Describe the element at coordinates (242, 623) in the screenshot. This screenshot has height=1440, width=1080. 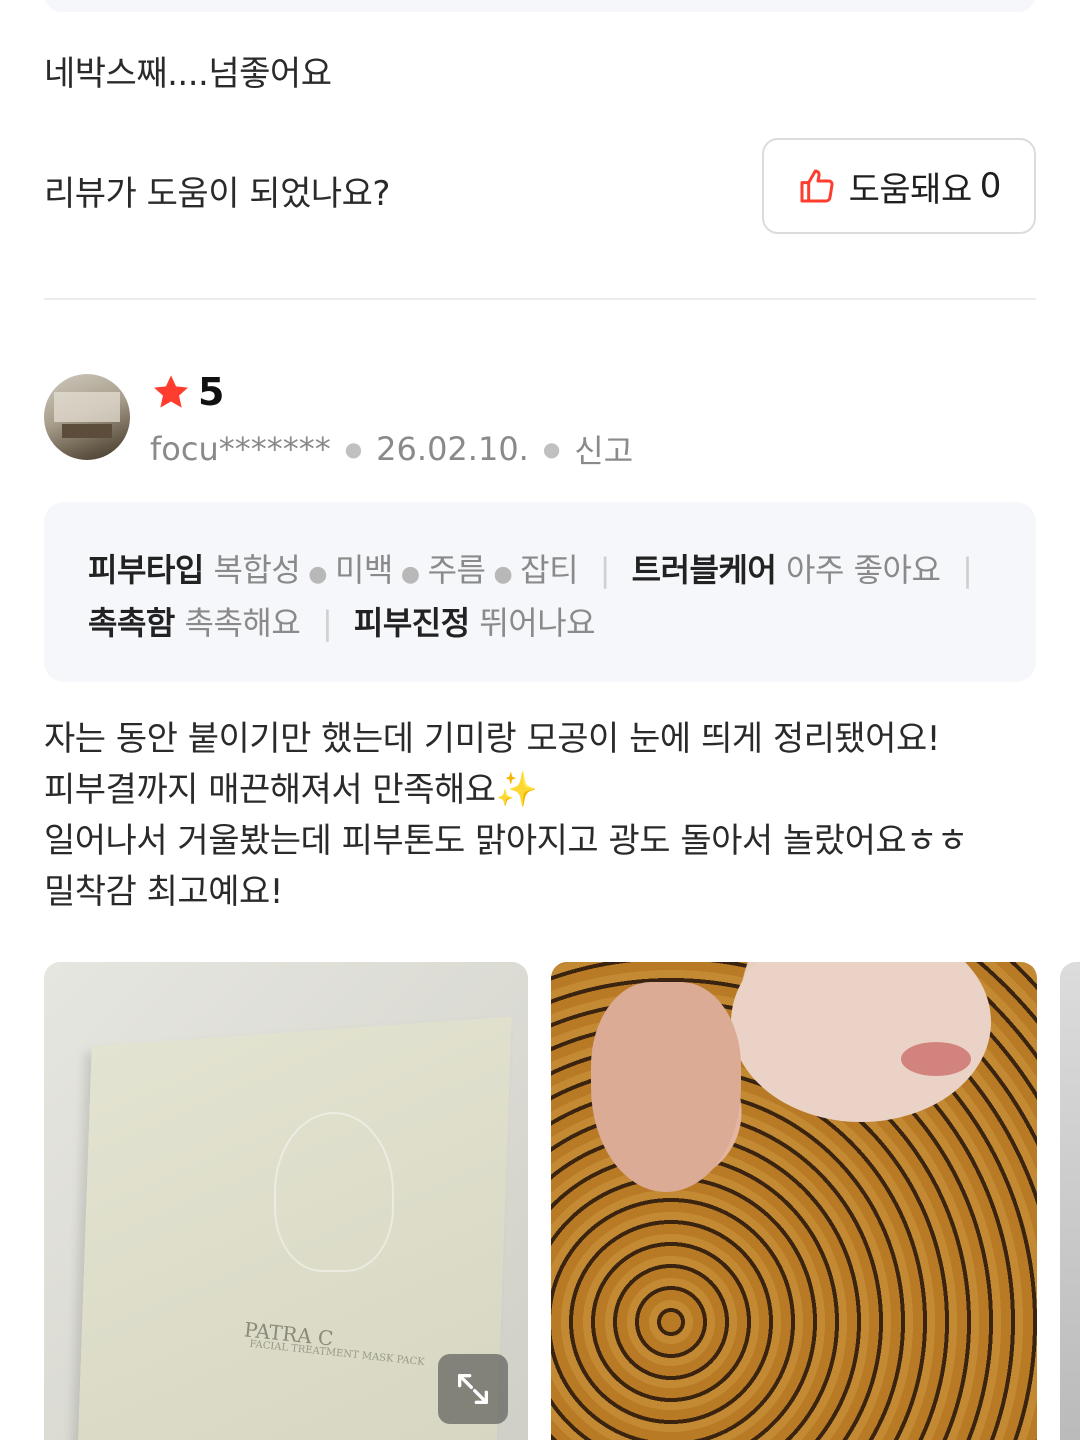
I see `attr-val-moist: 촉촉해요` at that location.